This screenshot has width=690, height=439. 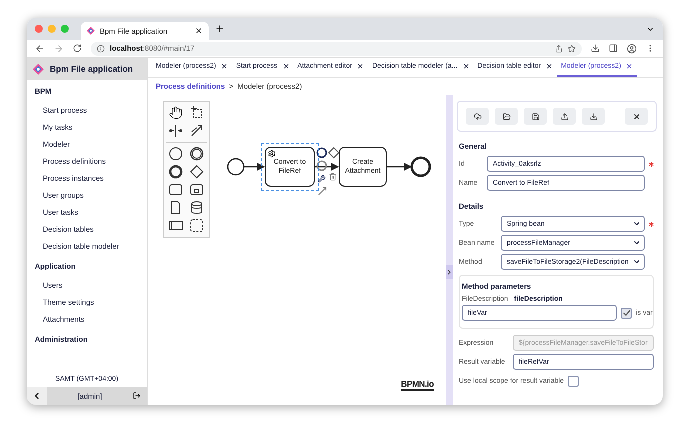 I want to click on back-icon, so click(x=40, y=49).